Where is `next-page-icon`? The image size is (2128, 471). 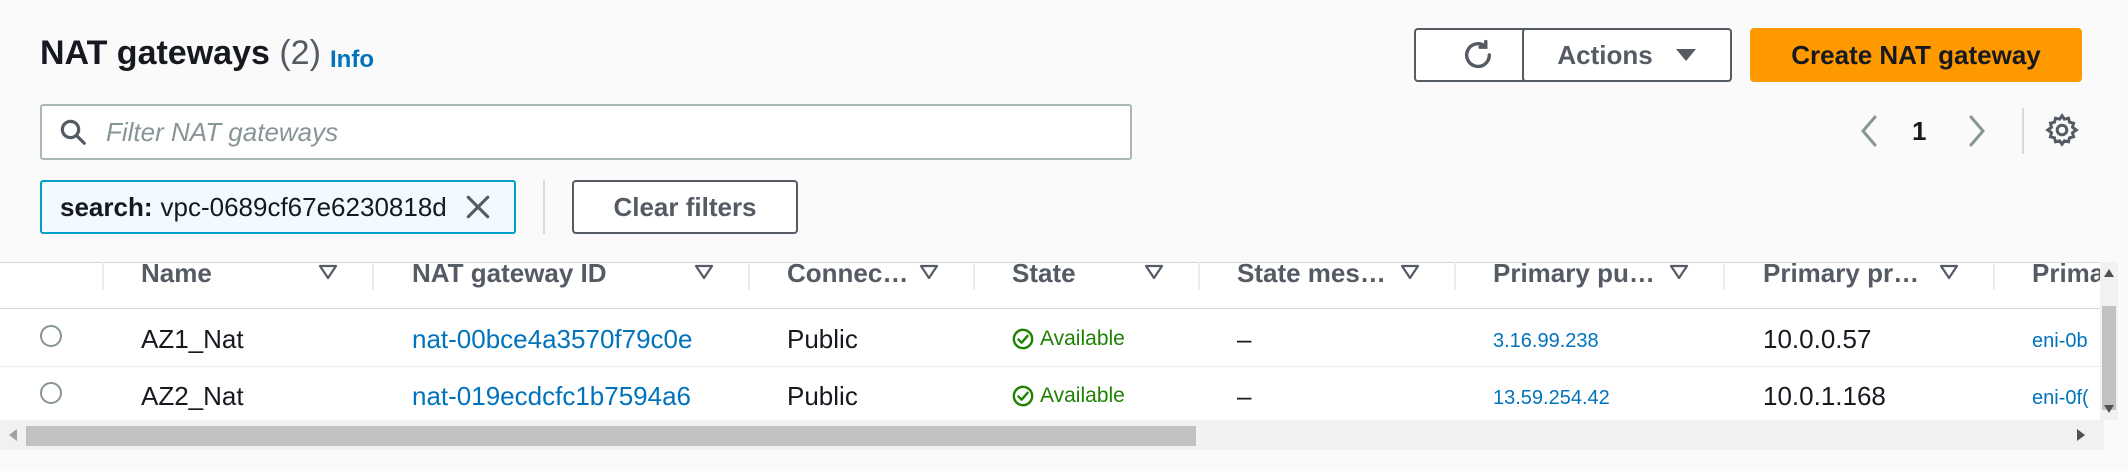 next-page-icon is located at coordinates (1977, 131).